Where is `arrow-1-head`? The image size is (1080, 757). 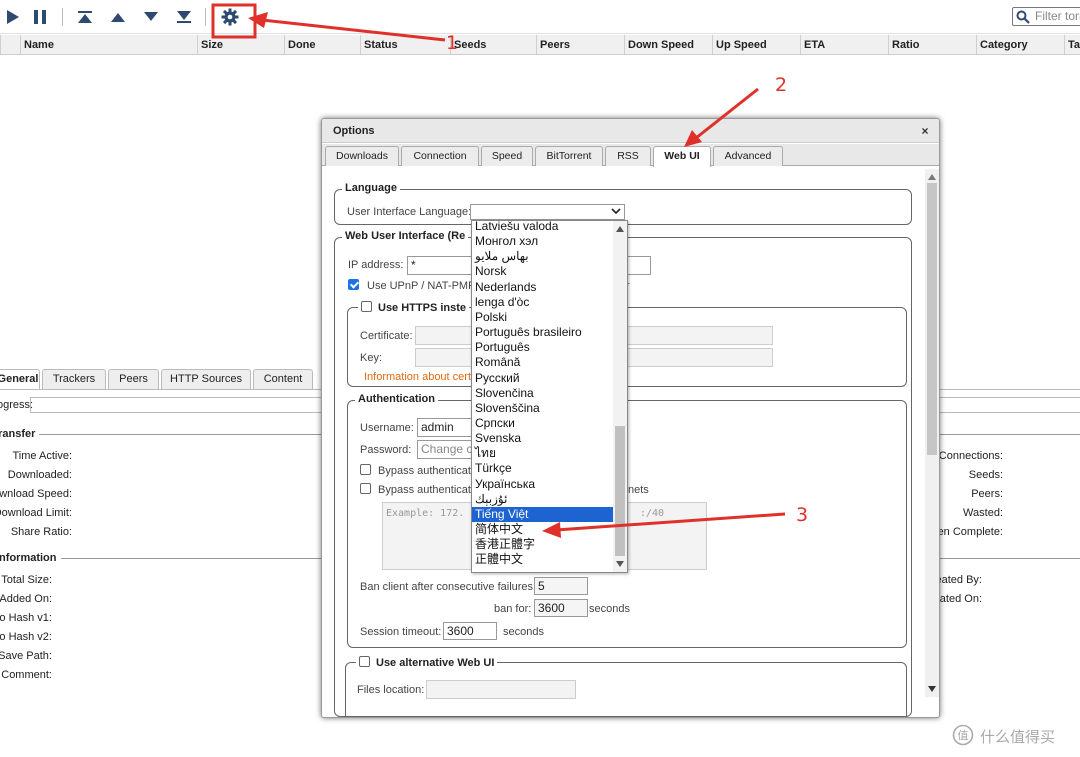 arrow-1-head is located at coordinates (258, 20).